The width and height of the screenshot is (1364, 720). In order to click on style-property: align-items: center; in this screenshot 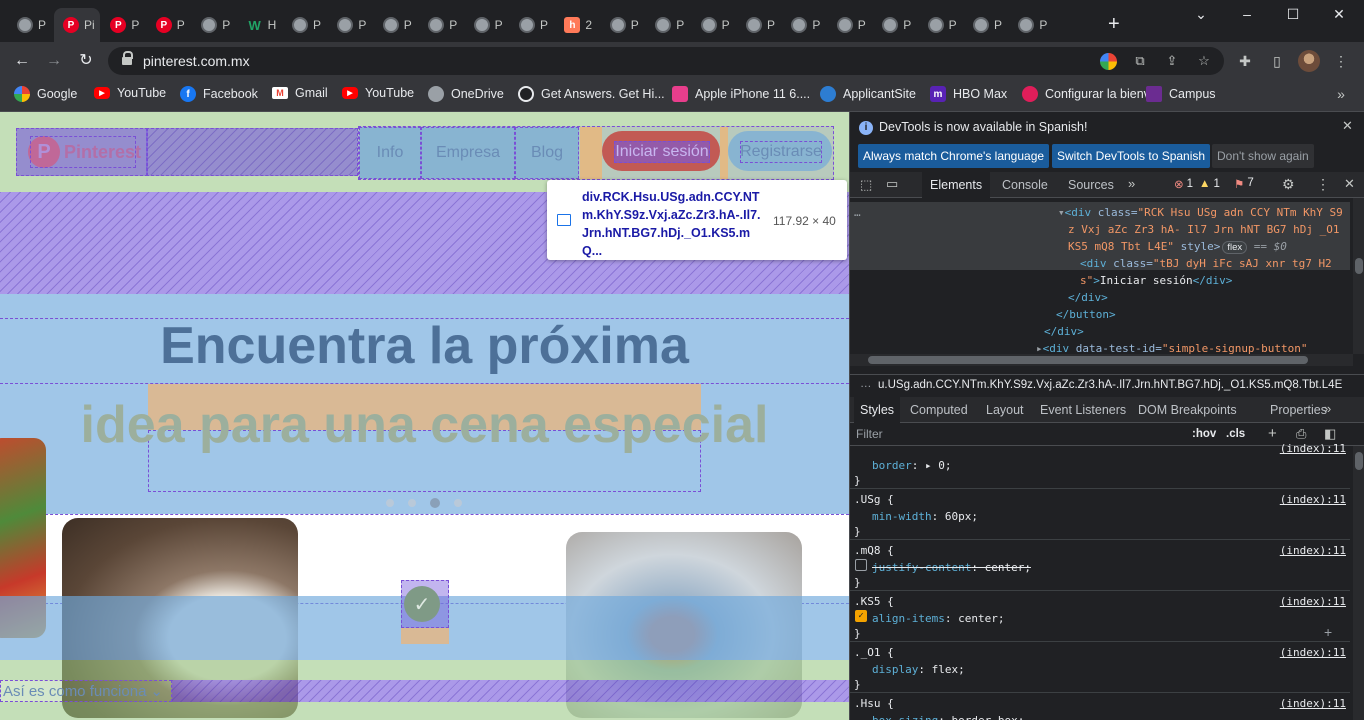, I will do `click(938, 618)`.